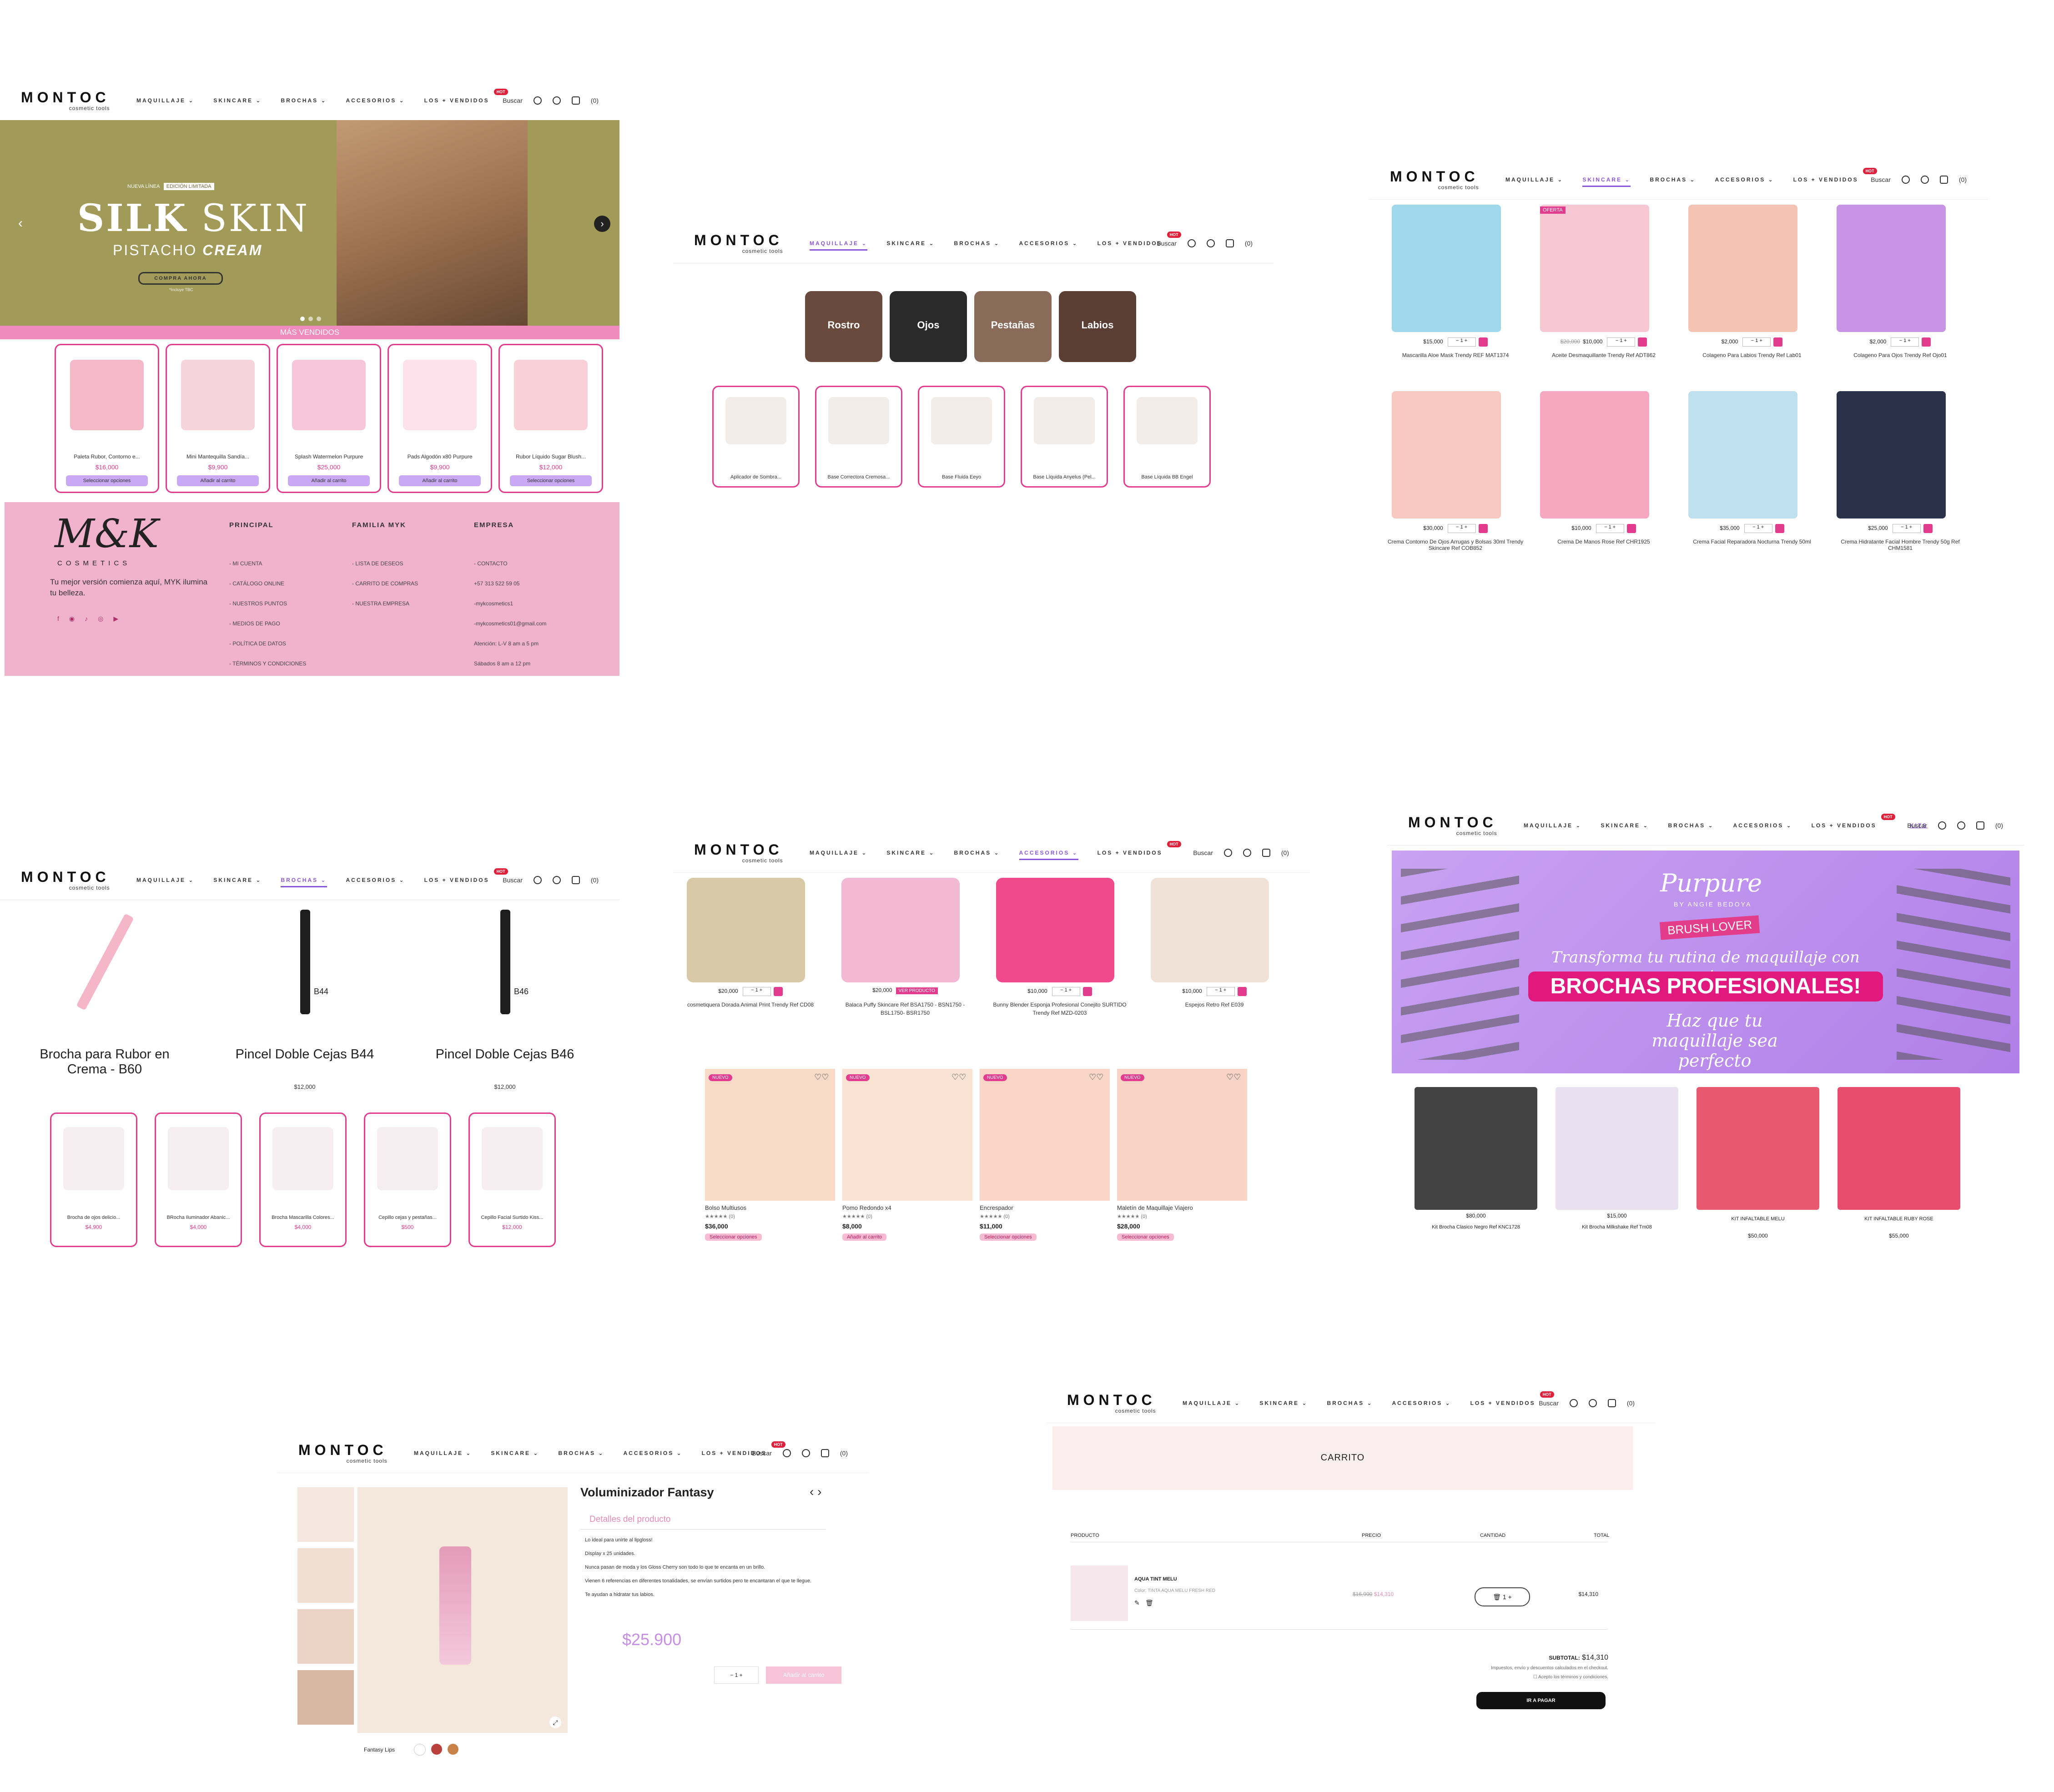 The width and height of the screenshot is (2054, 1792). Describe the element at coordinates (462, 1610) in the screenshot. I see `product-main-image: ⤢` at that location.